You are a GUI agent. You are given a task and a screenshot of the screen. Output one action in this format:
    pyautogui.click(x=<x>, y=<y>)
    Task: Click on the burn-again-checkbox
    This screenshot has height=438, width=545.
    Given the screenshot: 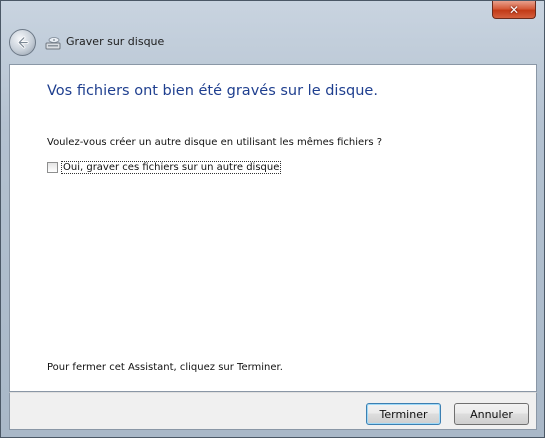 What is the action you would take?
    pyautogui.click(x=52, y=167)
    